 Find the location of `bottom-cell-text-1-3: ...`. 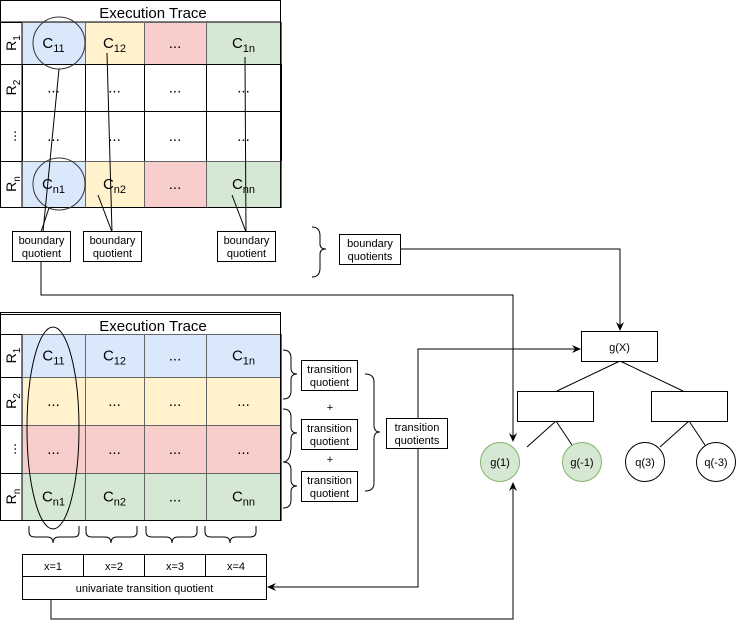

bottom-cell-text-1-3: ... is located at coordinates (175, 356).